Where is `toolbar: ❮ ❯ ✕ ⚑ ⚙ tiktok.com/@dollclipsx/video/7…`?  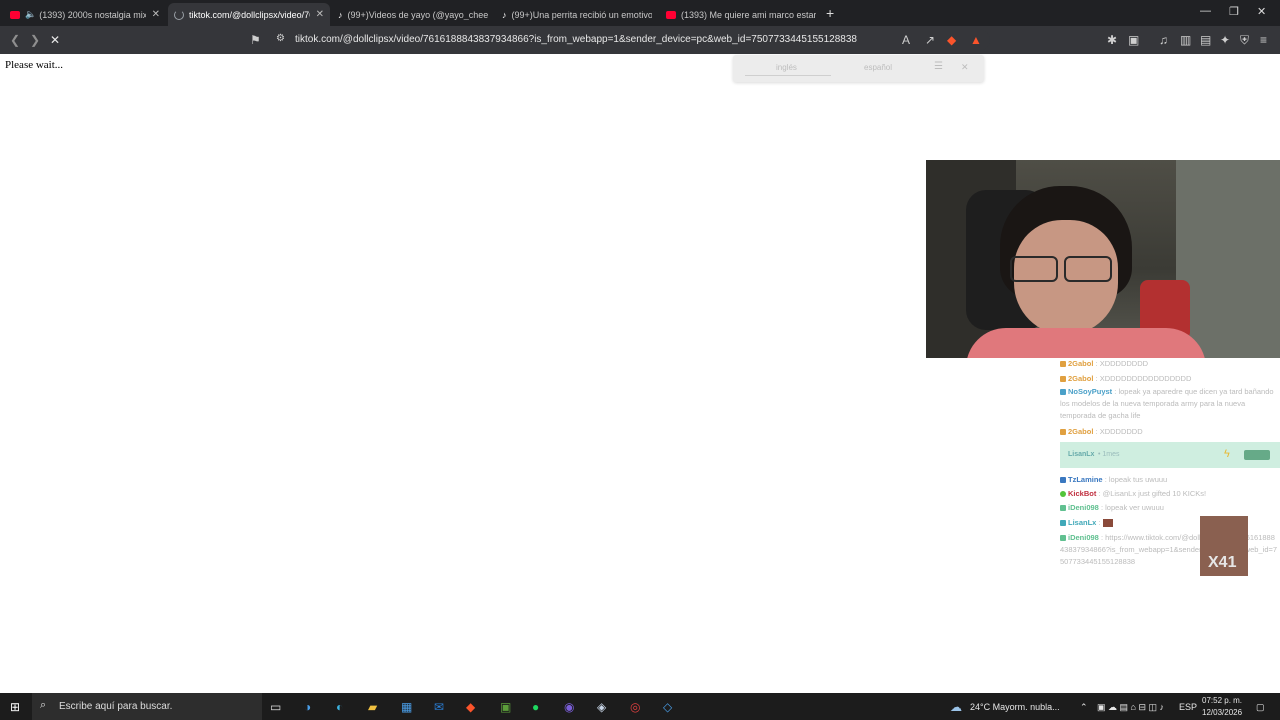
toolbar: ❮ ❯ ✕ ⚑ ⚙ tiktok.com/@dollclipsx/video/7… is located at coordinates (640, 40).